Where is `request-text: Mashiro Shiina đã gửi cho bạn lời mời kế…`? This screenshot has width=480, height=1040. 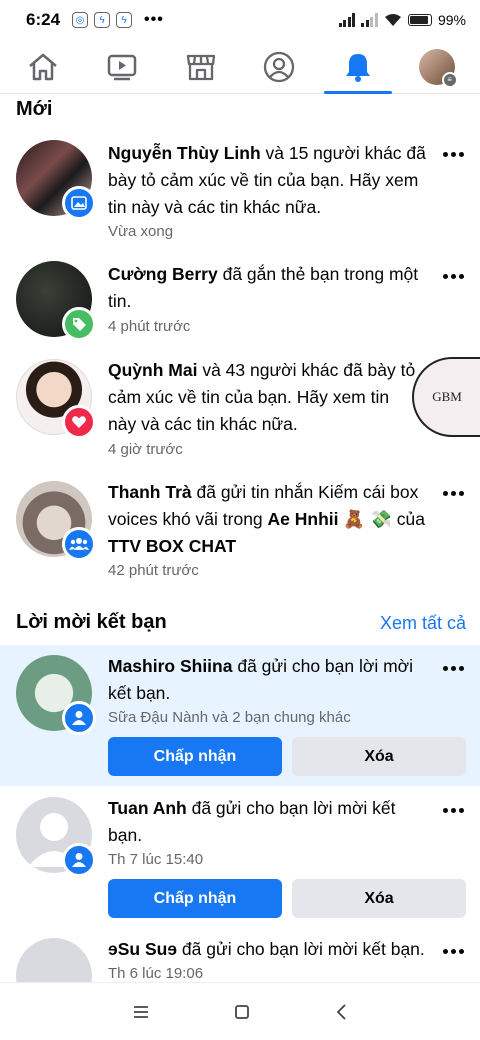 request-text: Mashiro Shiina đã gửi cho bạn lời mời kế… is located at coordinates (268, 680).